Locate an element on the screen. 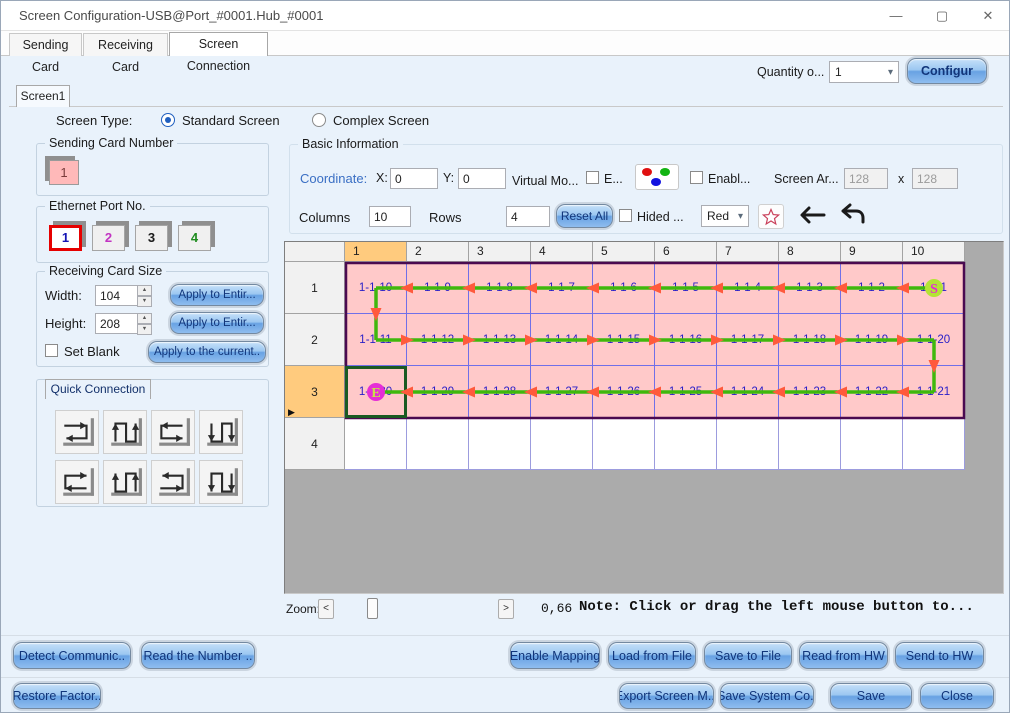 This screenshot has height=713, width=1010. x-input is located at coordinates (414, 178).